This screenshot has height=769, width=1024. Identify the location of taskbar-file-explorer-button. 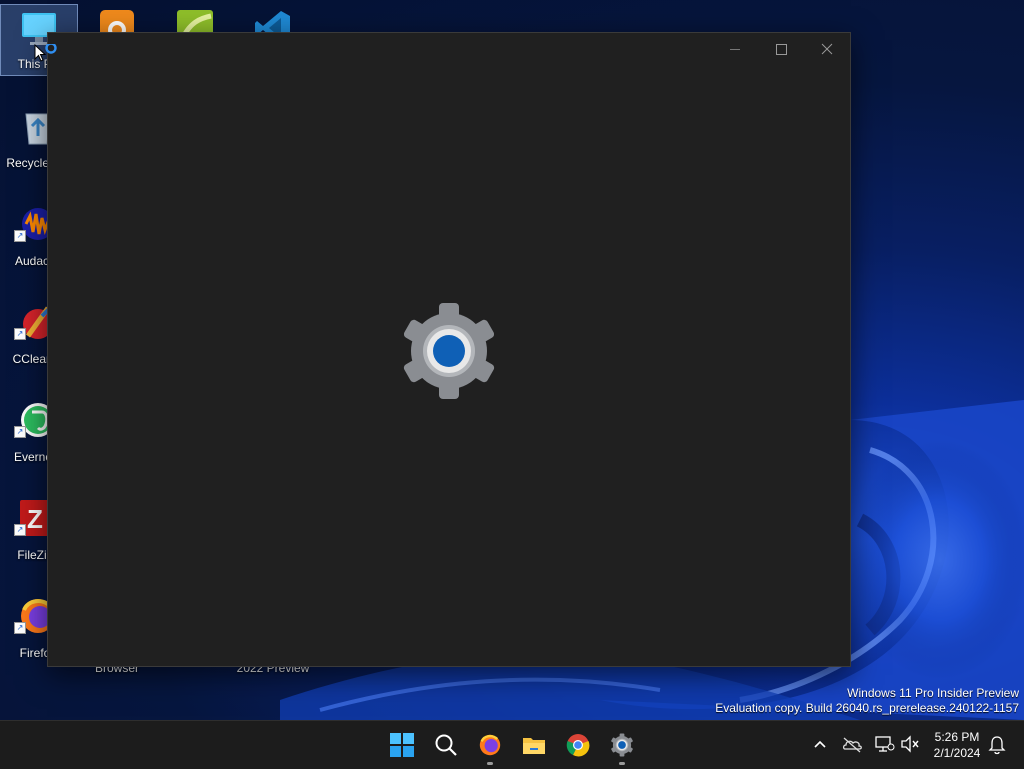
(534, 745).